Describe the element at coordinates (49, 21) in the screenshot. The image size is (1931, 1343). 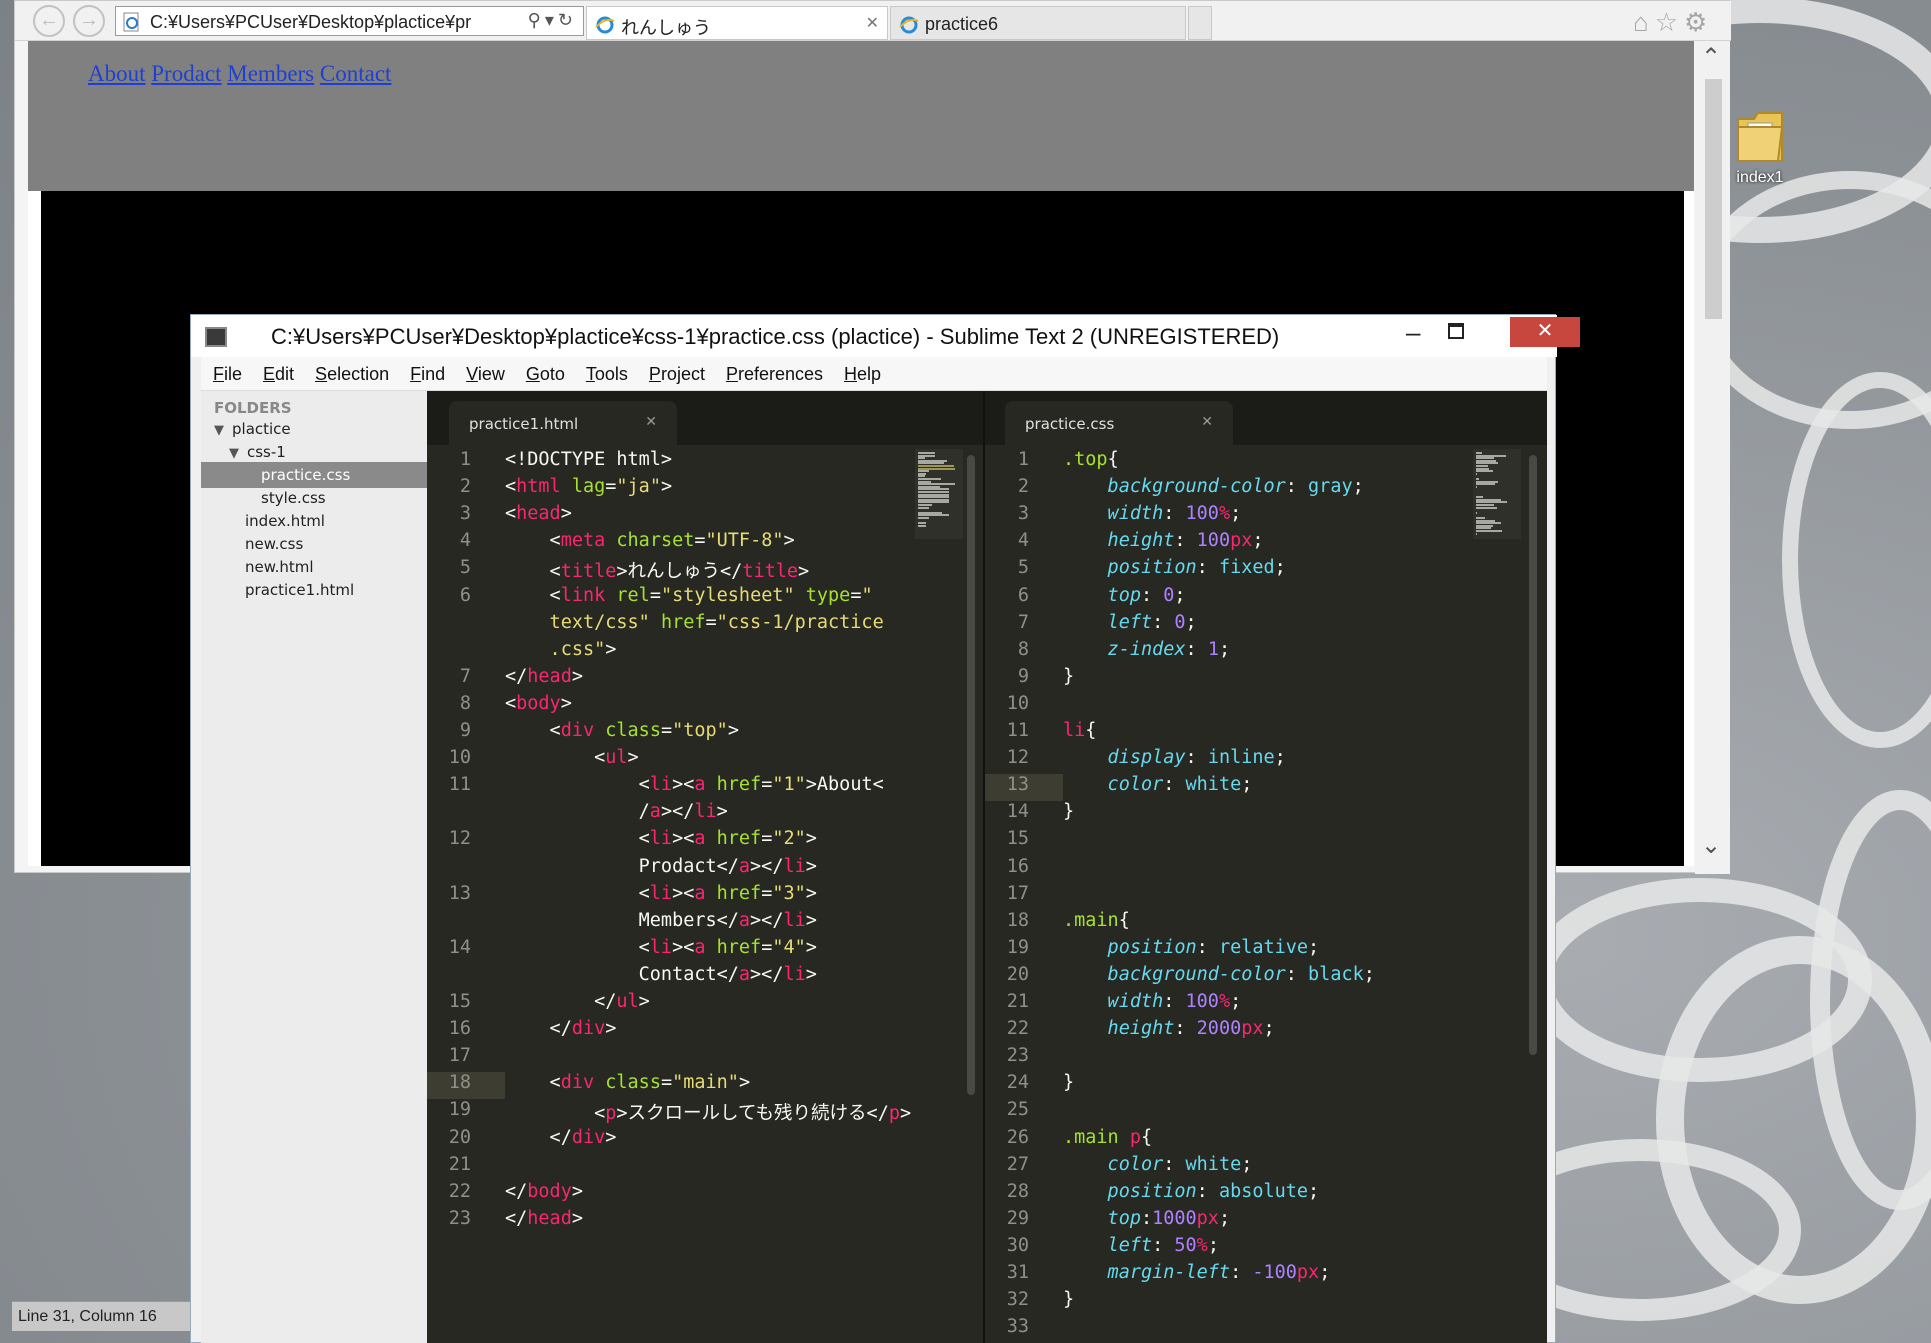
I see `back-button: ←` at that location.